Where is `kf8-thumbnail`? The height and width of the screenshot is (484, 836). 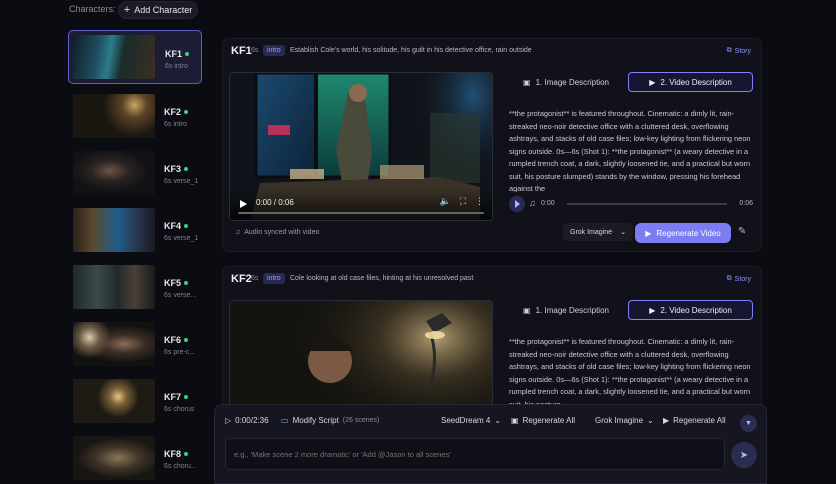 kf8-thumbnail is located at coordinates (114, 458).